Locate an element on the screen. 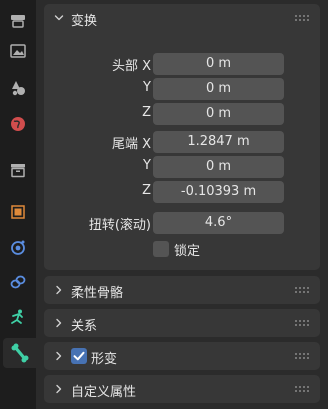 This screenshot has width=328, height=409. lock-checkbox is located at coordinates (161, 249).